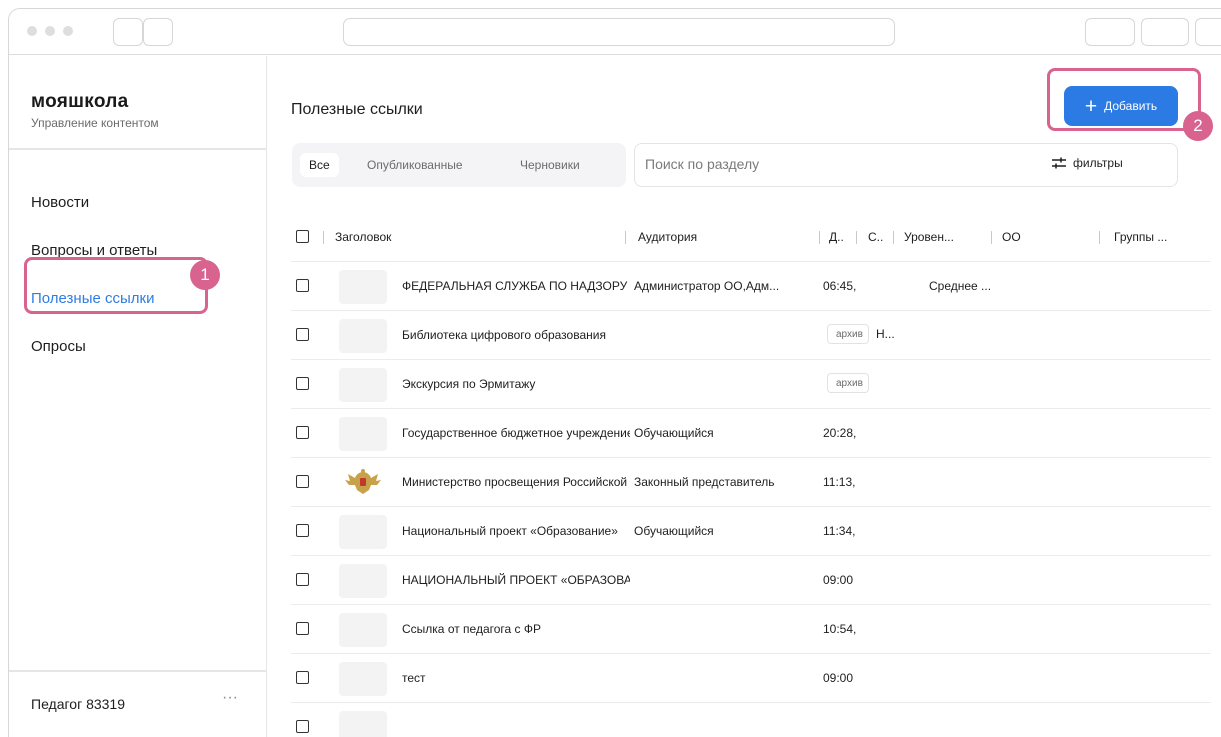  Describe the element at coordinates (875, 237) in the screenshot. I see `column-header-status: С..` at that location.